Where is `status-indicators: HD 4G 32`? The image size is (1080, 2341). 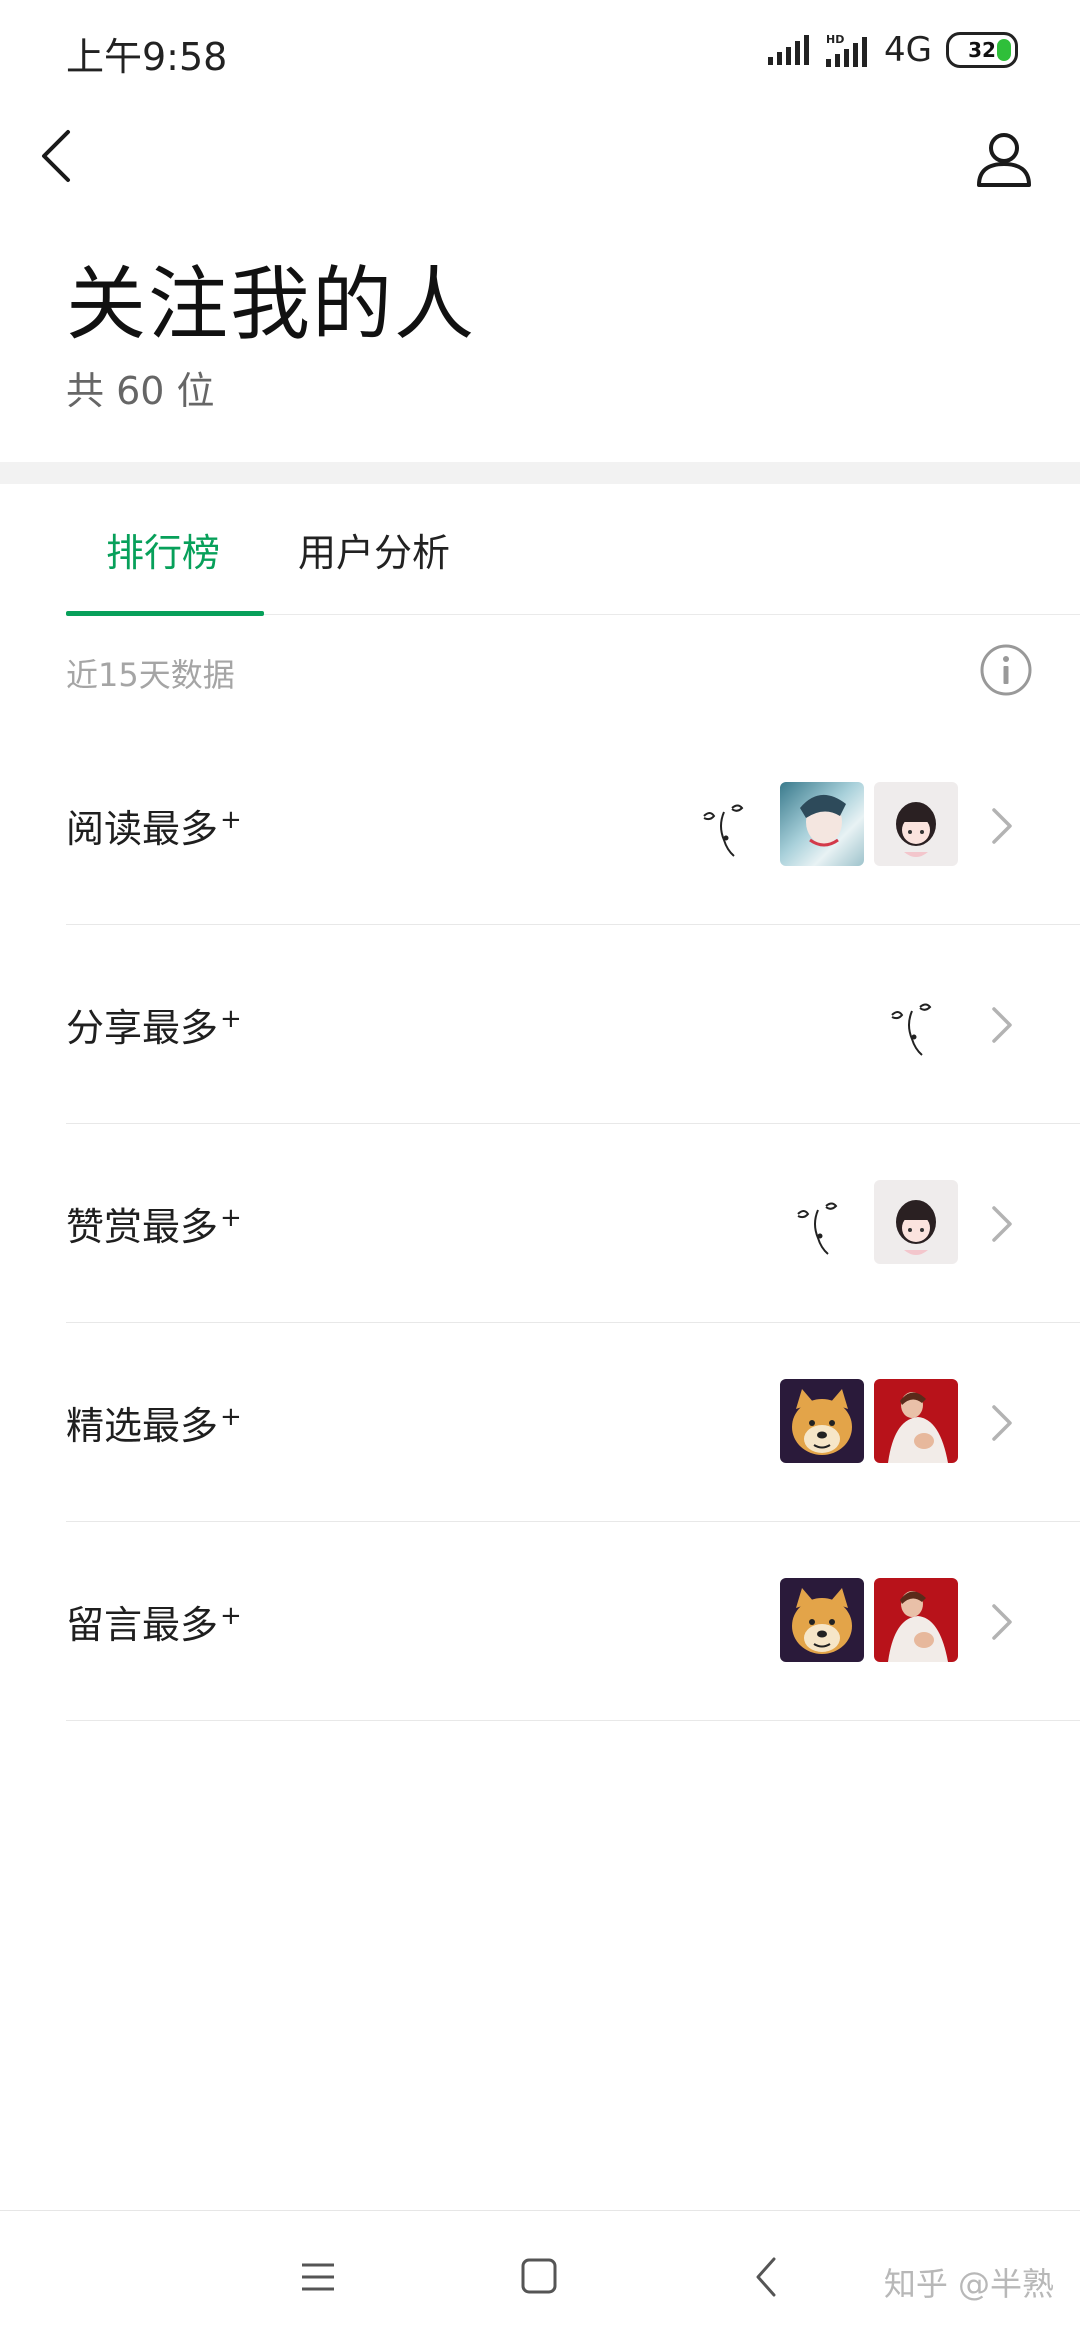
status-indicators: HD 4G 32 is located at coordinates (893, 50).